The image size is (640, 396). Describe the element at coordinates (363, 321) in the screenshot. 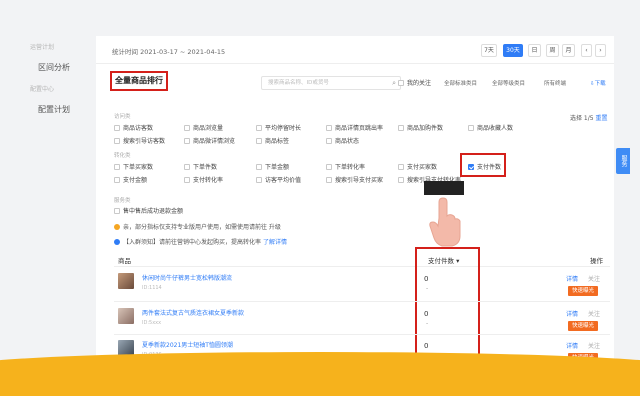

I see `table-row: 两件套法式复古气质连衣裙女夏季新款 ID:5xxx 0 - 详情 关注 快速曝光` at that location.